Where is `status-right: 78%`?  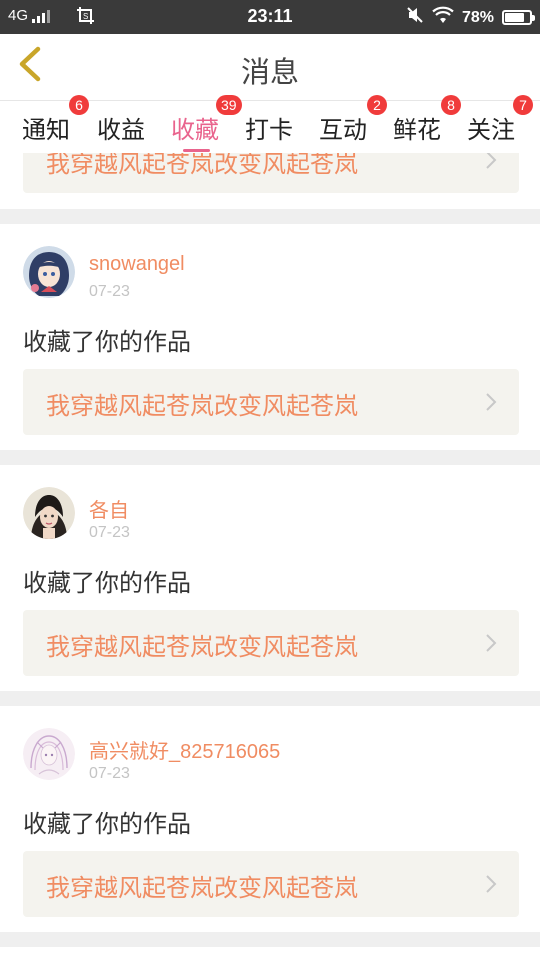
status-right: 78% is located at coordinates (470, 17).